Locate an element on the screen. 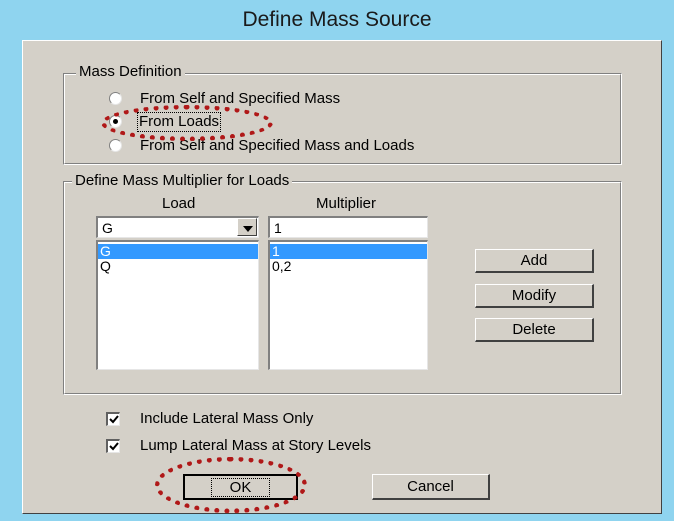  load-dropdown-button is located at coordinates (247, 227).